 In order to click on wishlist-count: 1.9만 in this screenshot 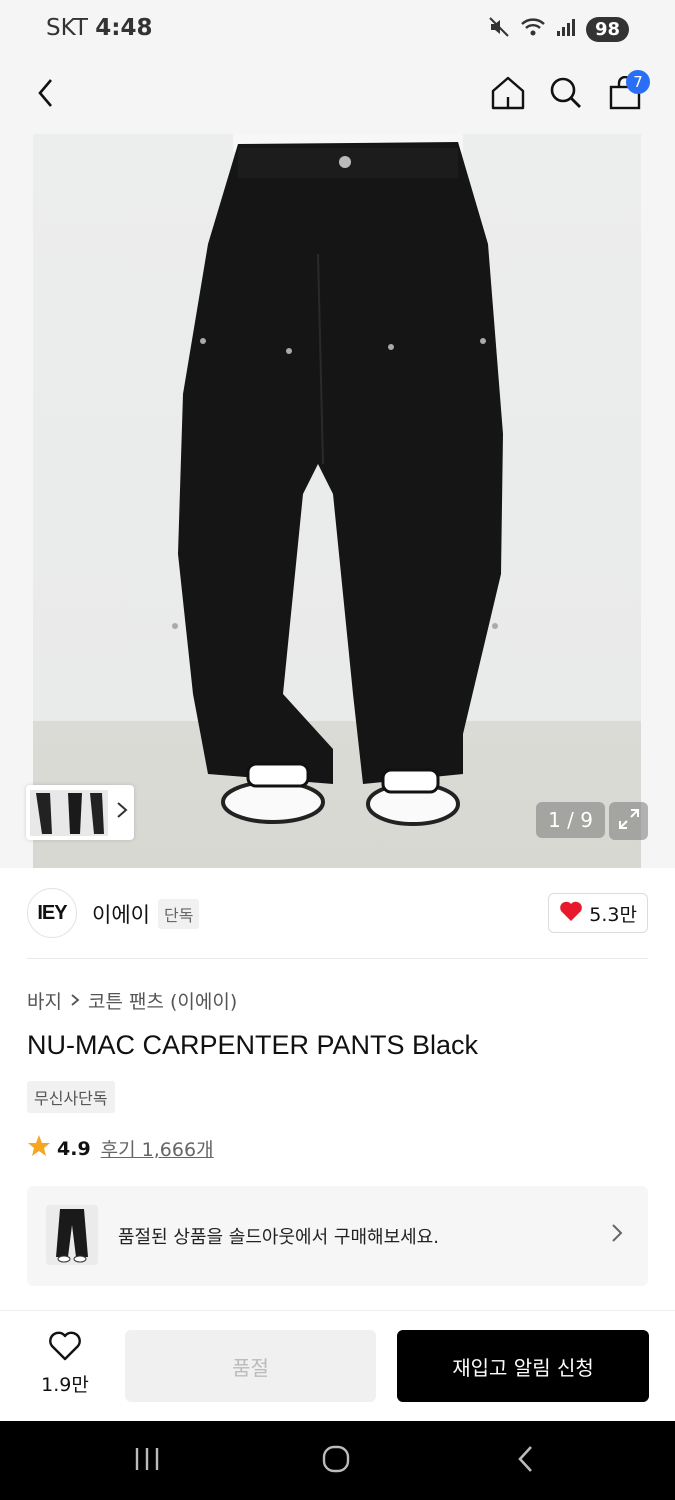, I will do `click(65, 1385)`.